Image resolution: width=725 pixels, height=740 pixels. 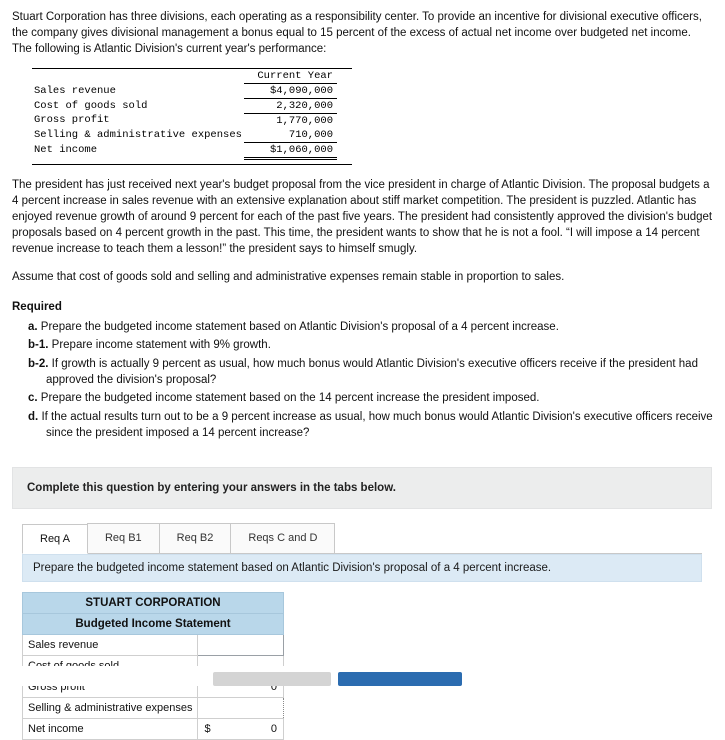 What do you see at coordinates (75, 90) in the screenshot?
I see `row-label: Sales revenue` at bounding box center [75, 90].